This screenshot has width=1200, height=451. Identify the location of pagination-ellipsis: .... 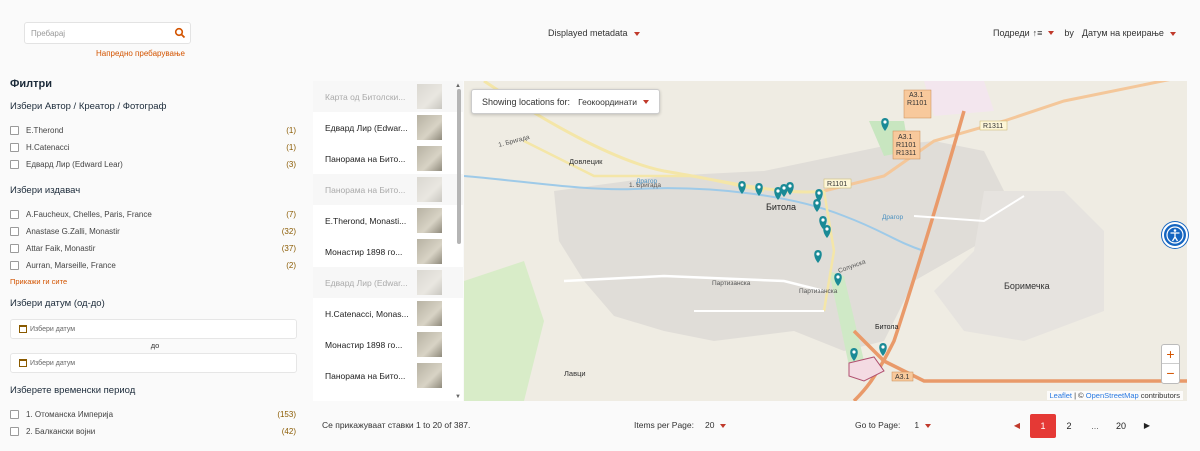
(1095, 426).